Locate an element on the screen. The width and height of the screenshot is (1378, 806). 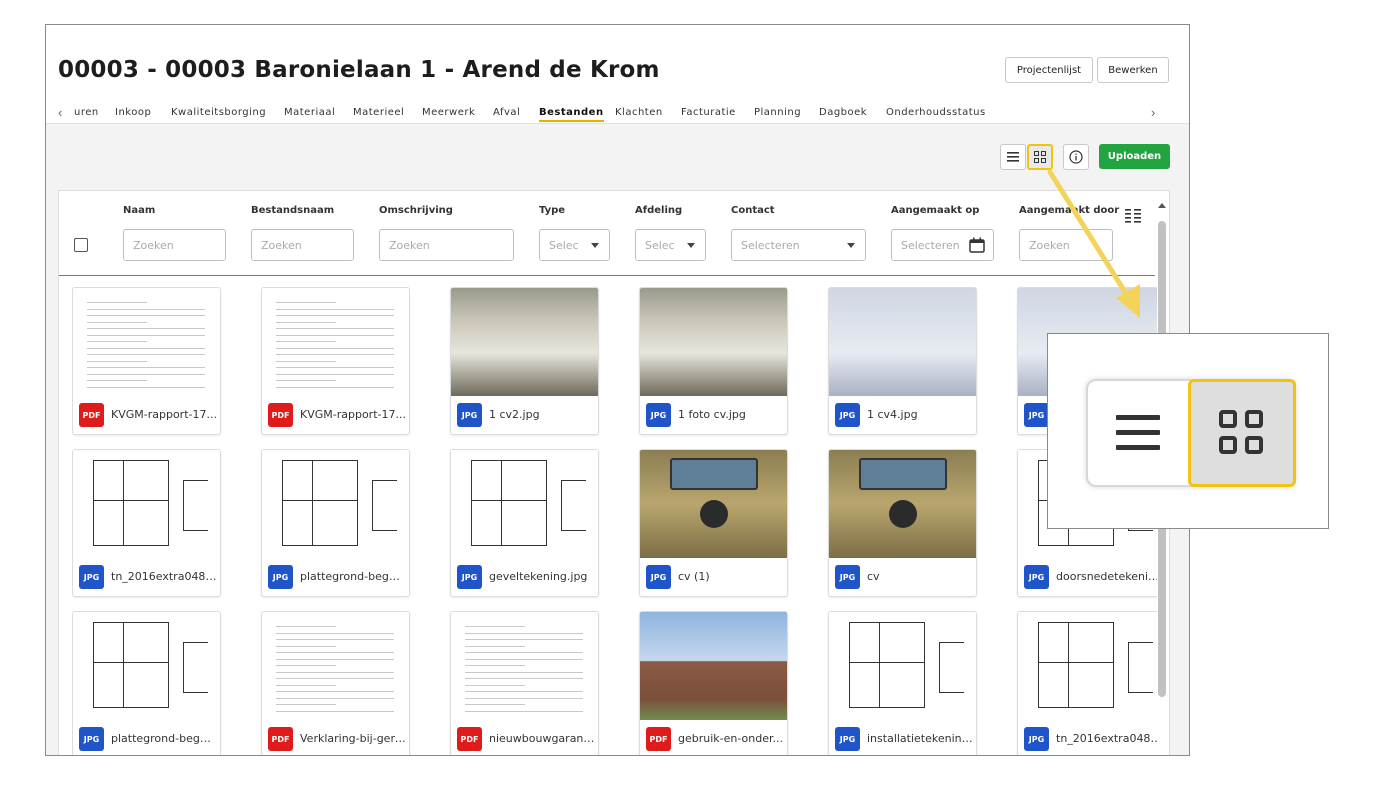
list-icon is located at coordinates (1138, 432).